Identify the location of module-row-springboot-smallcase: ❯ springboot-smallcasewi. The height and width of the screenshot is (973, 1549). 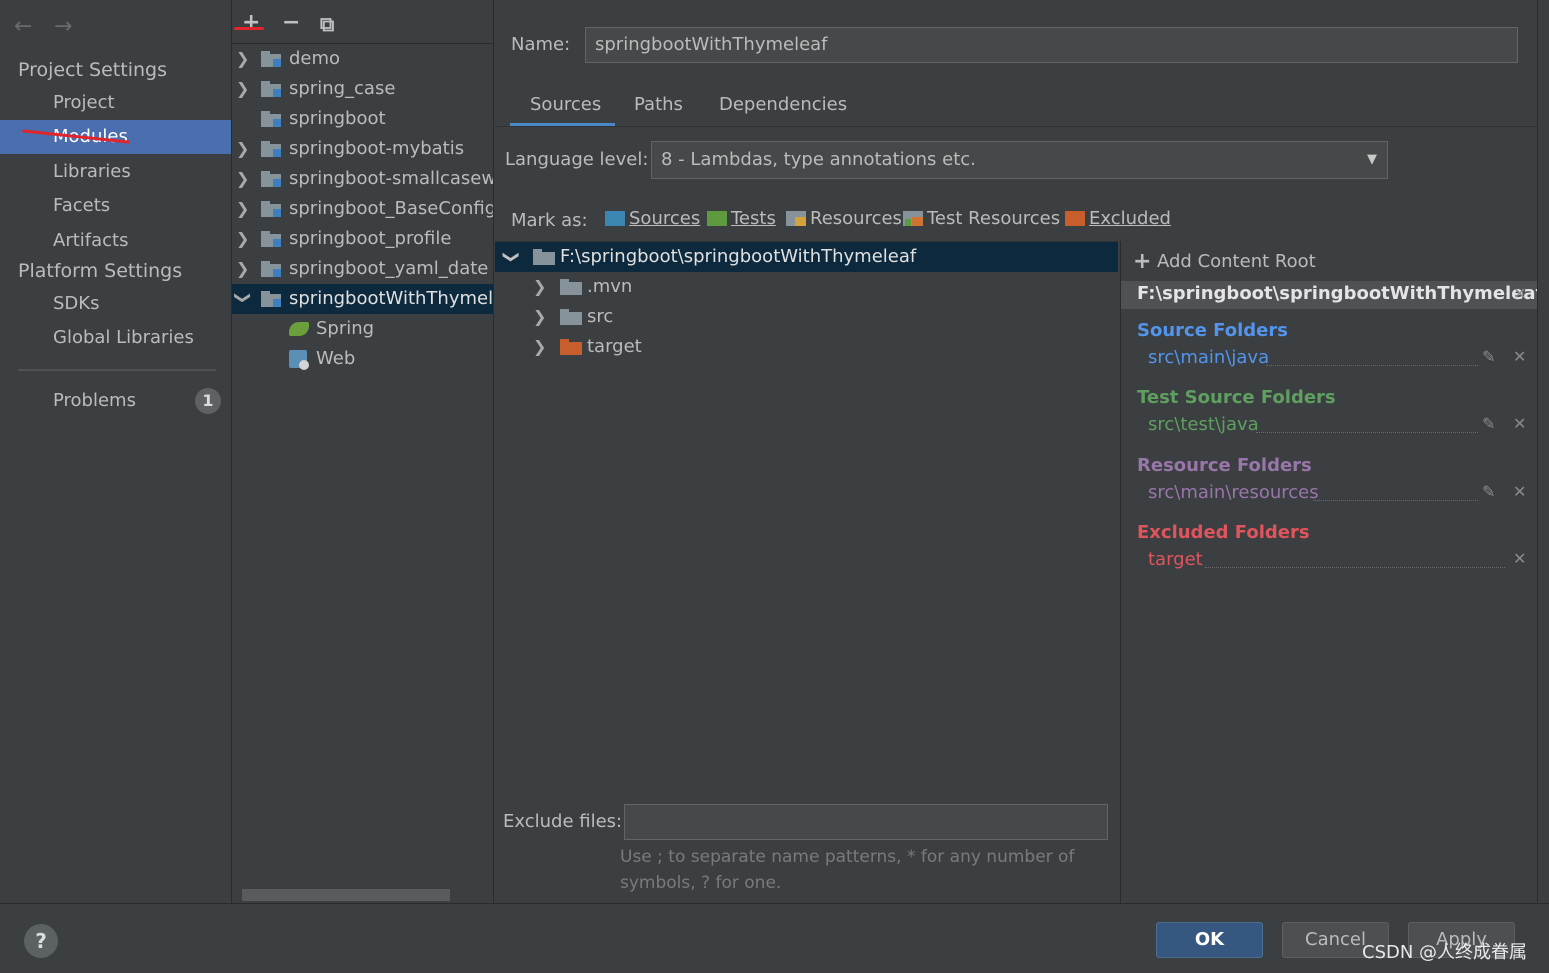
(363, 179).